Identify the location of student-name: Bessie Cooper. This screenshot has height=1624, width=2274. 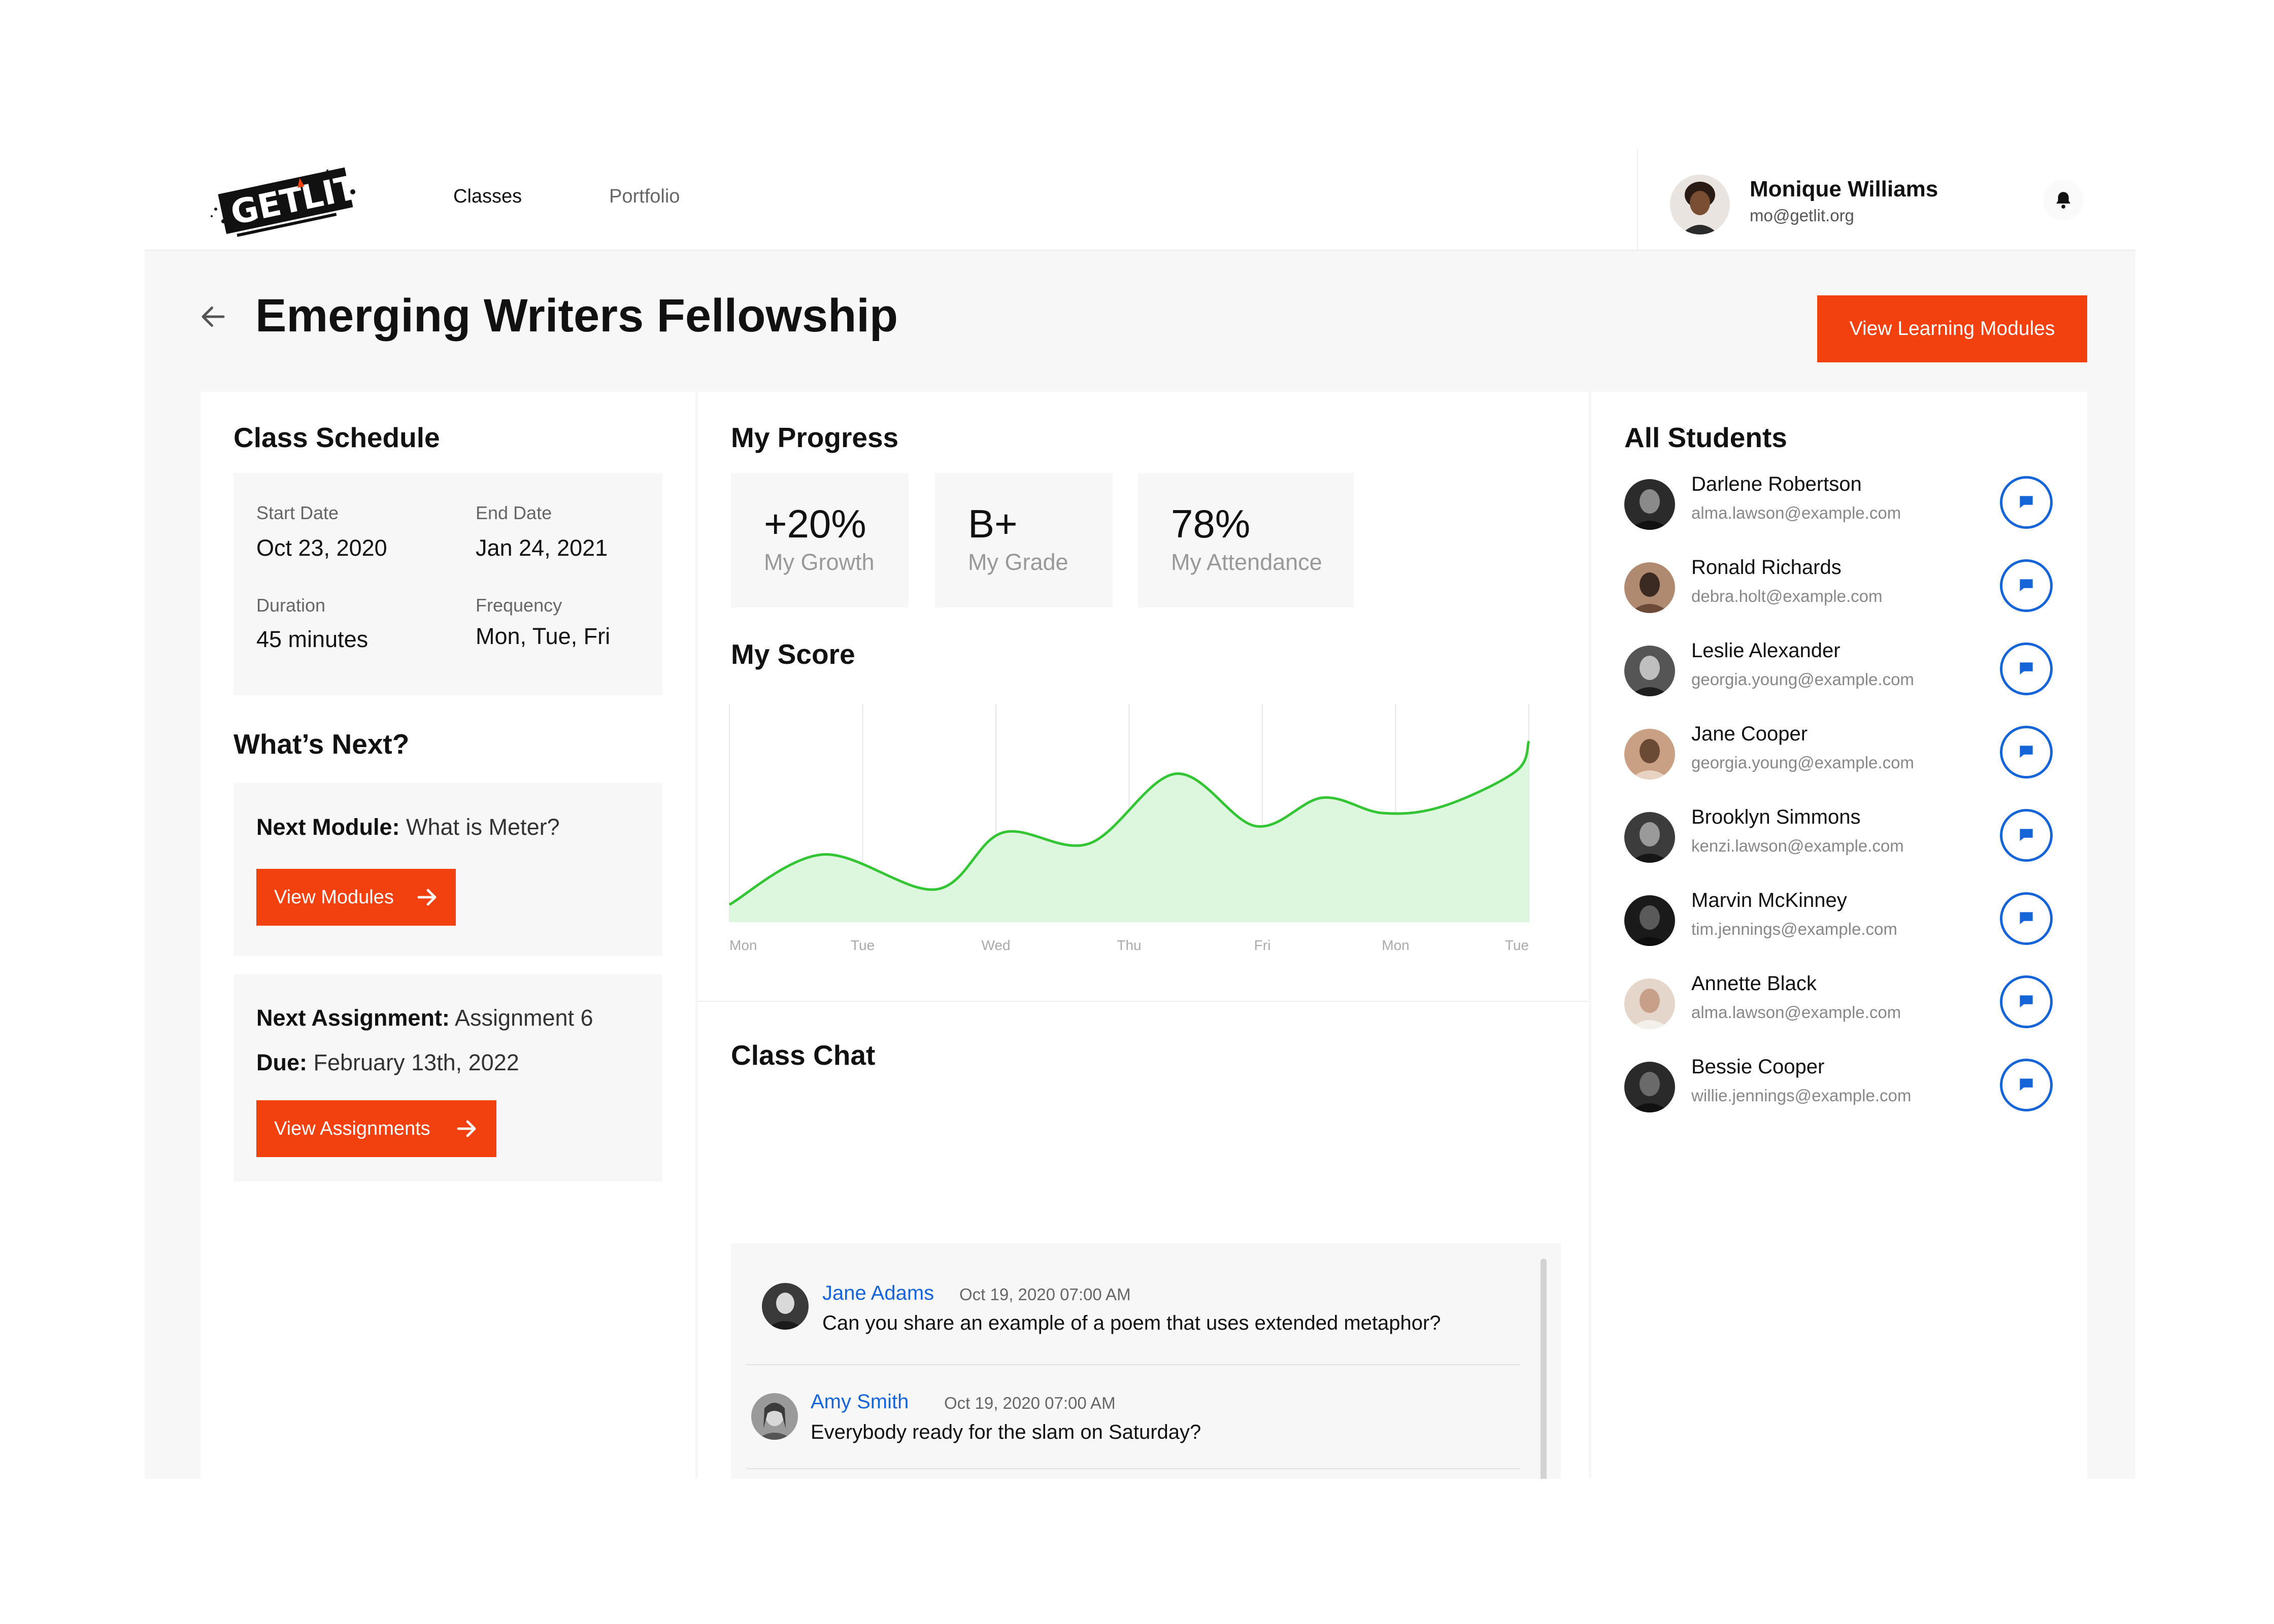
(1758, 1067).